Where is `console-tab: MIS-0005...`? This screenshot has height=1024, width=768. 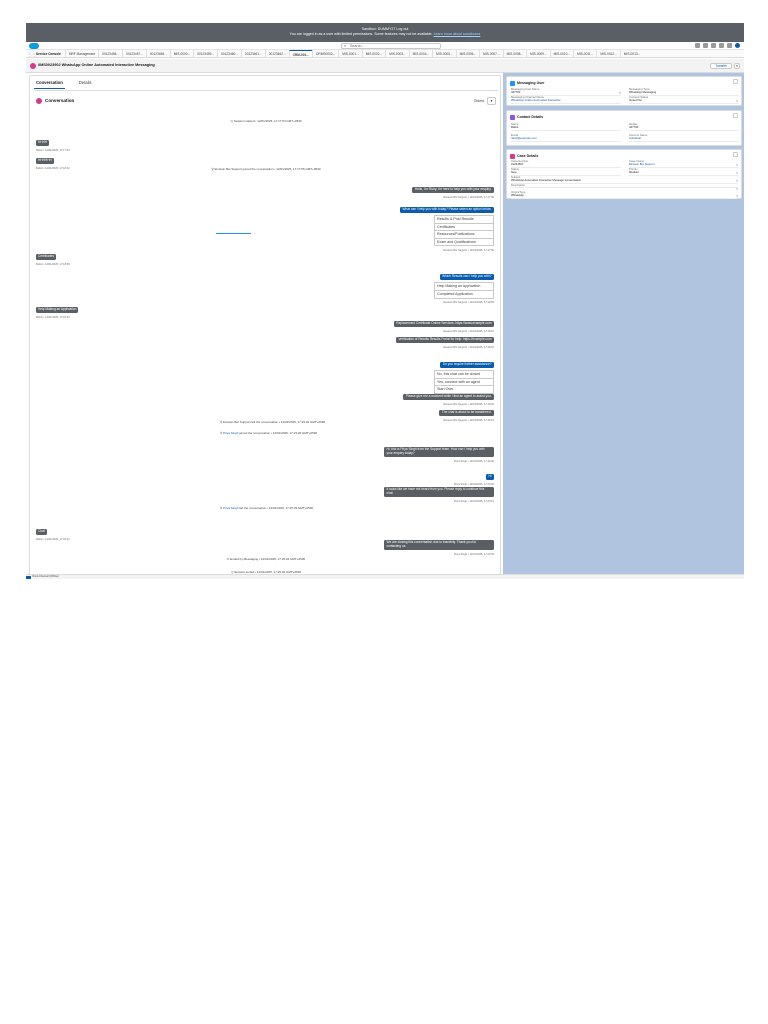
console-tab: MIS-0005... is located at coordinates (443, 53).